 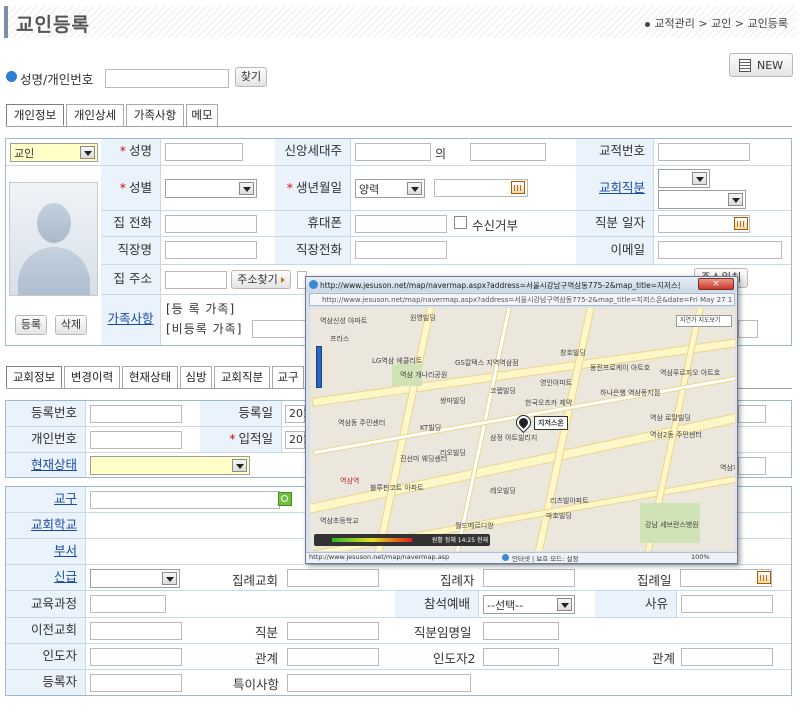 What do you see at coordinates (92, 377) in the screenshot?
I see `tab-change-history: 변경이력` at bounding box center [92, 377].